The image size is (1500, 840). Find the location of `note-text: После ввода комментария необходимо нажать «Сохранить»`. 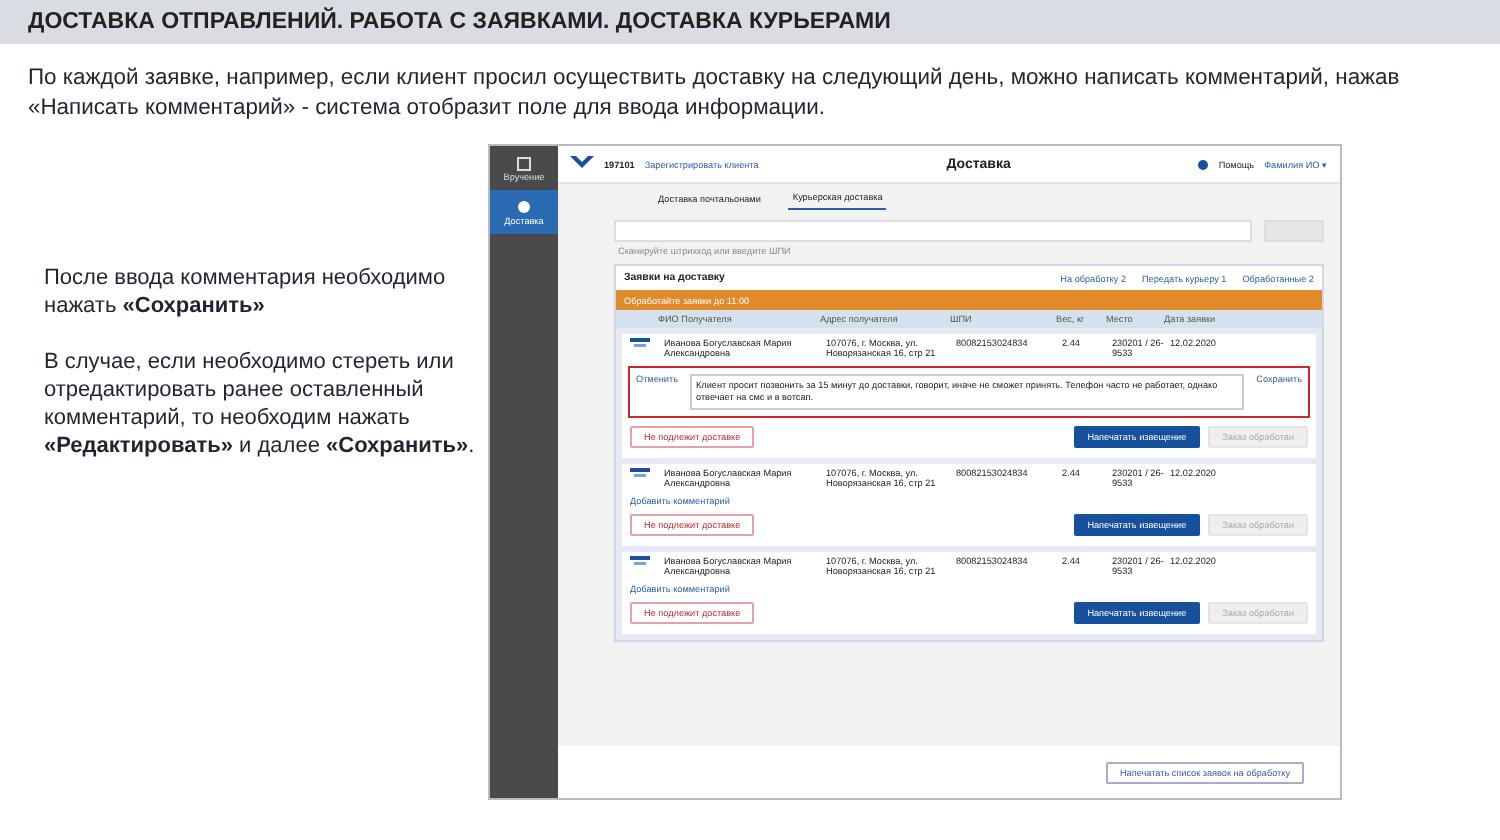

note-text: После ввода комментария необходимо нажать «Сохранить» is located at coordinates (246, 292).